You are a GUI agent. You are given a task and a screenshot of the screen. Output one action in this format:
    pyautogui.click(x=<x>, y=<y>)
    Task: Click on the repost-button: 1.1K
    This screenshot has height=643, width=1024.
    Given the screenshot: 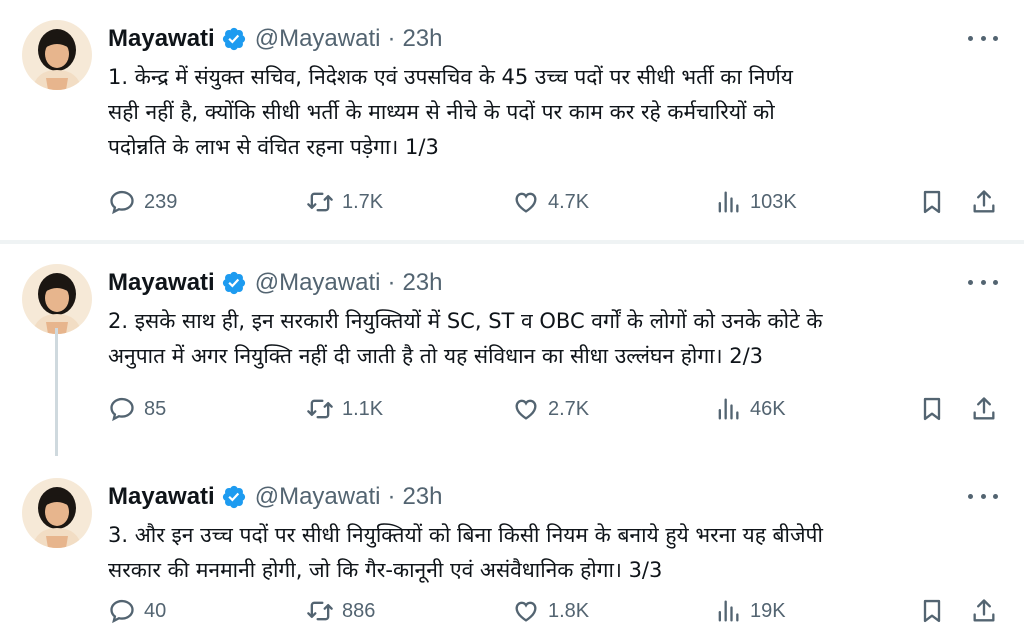 What is the action you would take?
    pyautogui.click(x=344, y=409)
    